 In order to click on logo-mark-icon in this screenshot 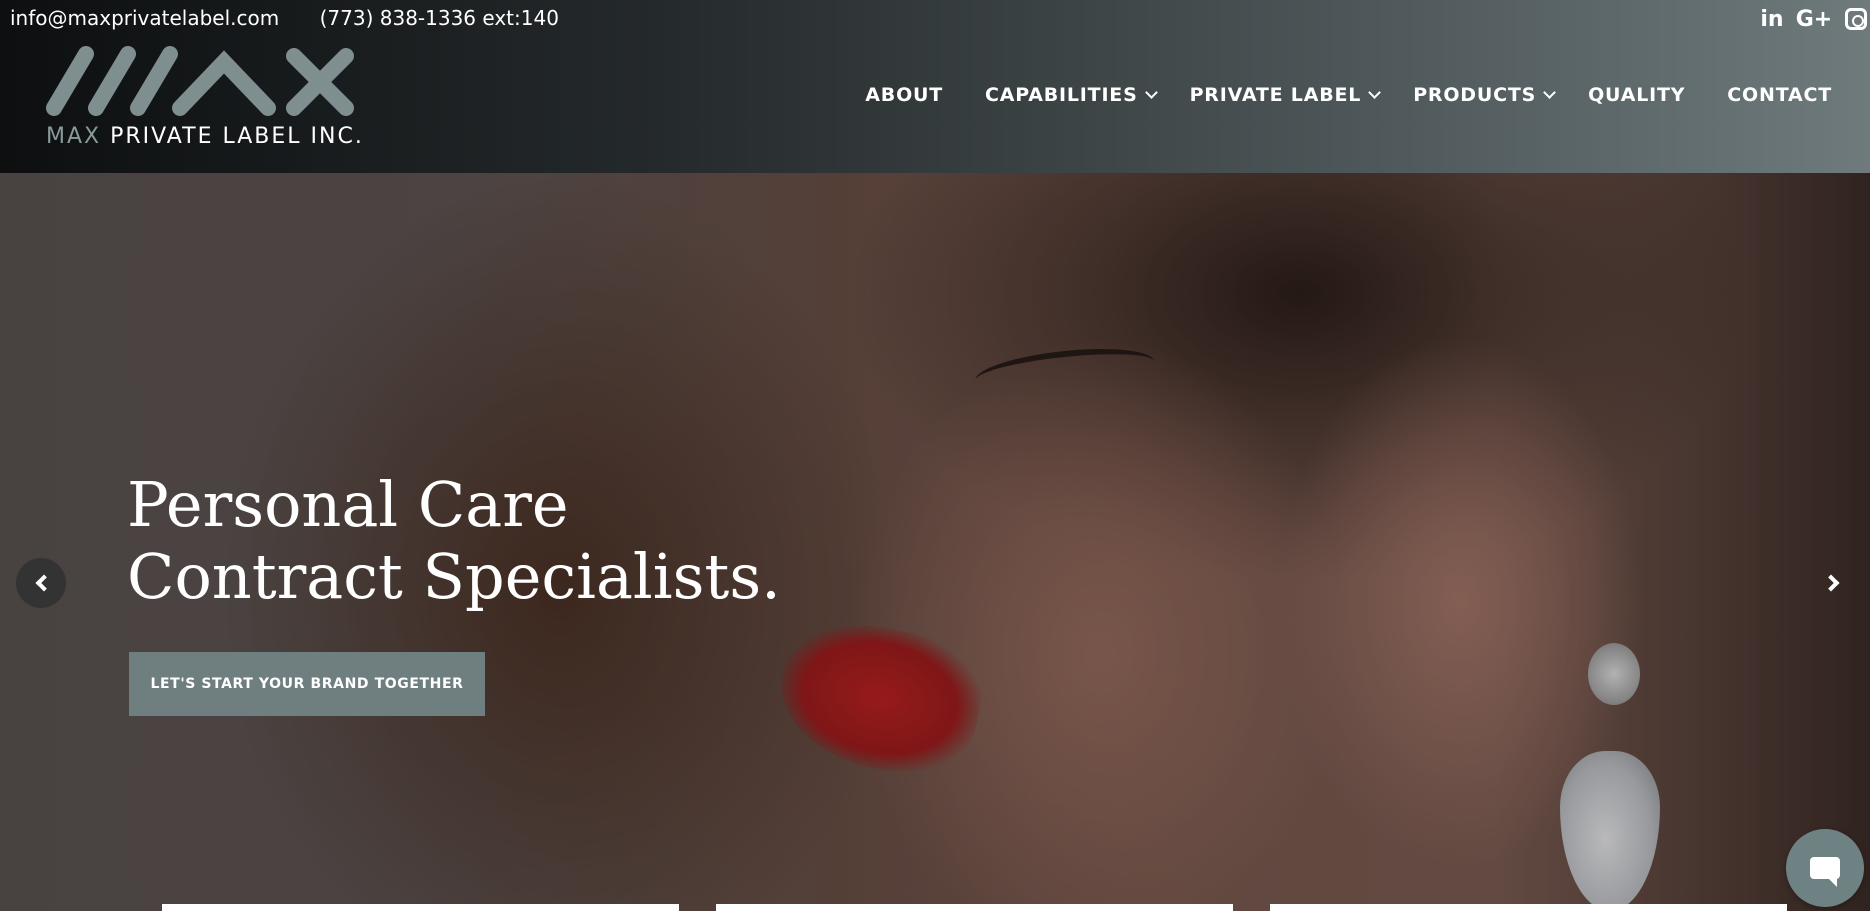, I will do `click(200, 81)`.